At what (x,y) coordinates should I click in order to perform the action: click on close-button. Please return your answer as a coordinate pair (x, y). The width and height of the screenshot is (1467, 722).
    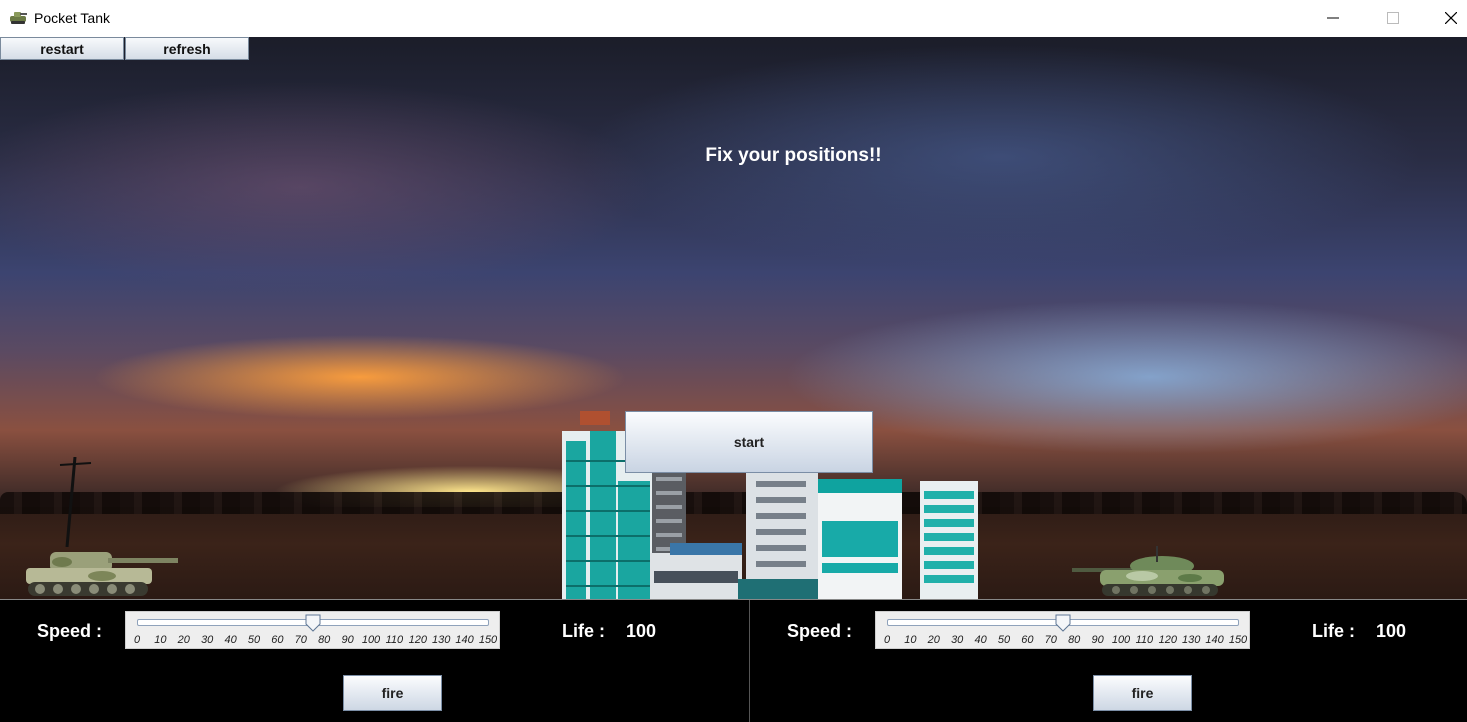
    Looking at the image, I should click on (1447, 18).